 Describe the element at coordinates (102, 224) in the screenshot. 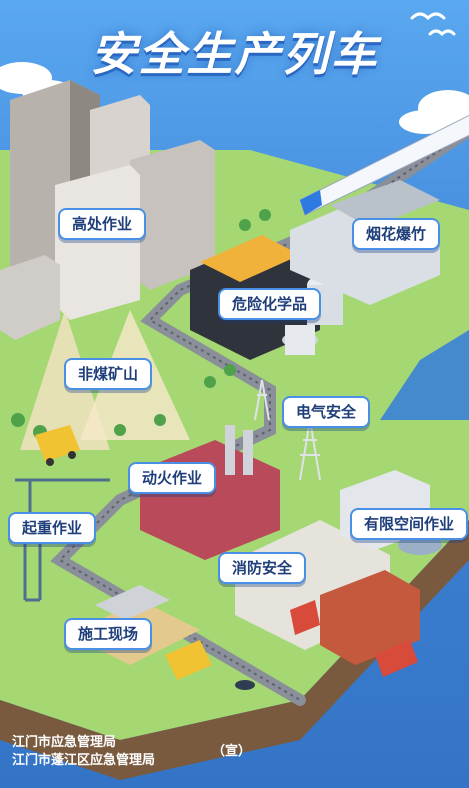

I see `station-high-altitude: 高处作业` at that location.